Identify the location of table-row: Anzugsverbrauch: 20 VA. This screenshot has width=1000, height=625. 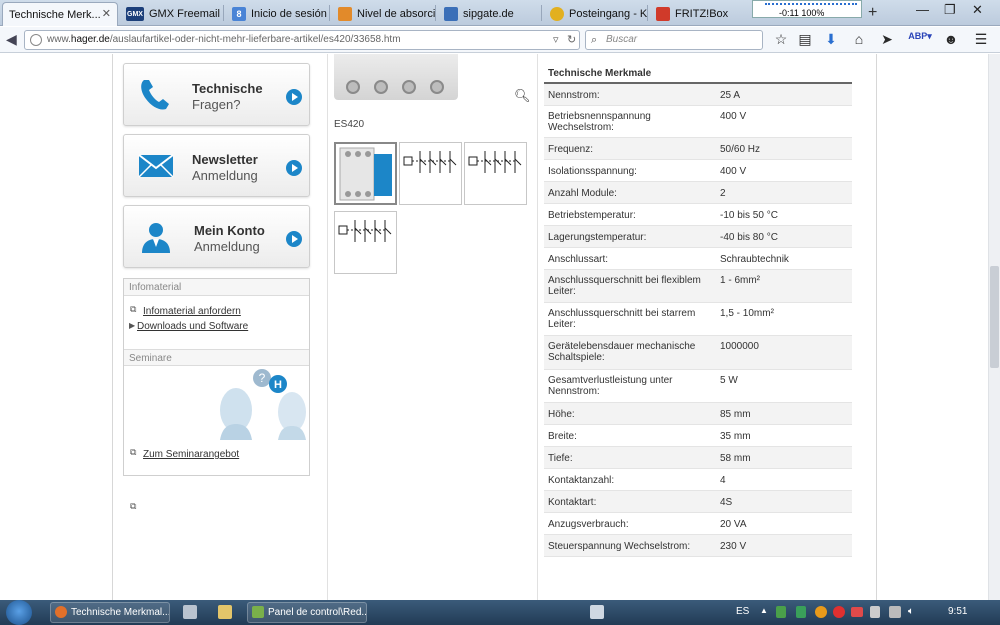
(698, 524).